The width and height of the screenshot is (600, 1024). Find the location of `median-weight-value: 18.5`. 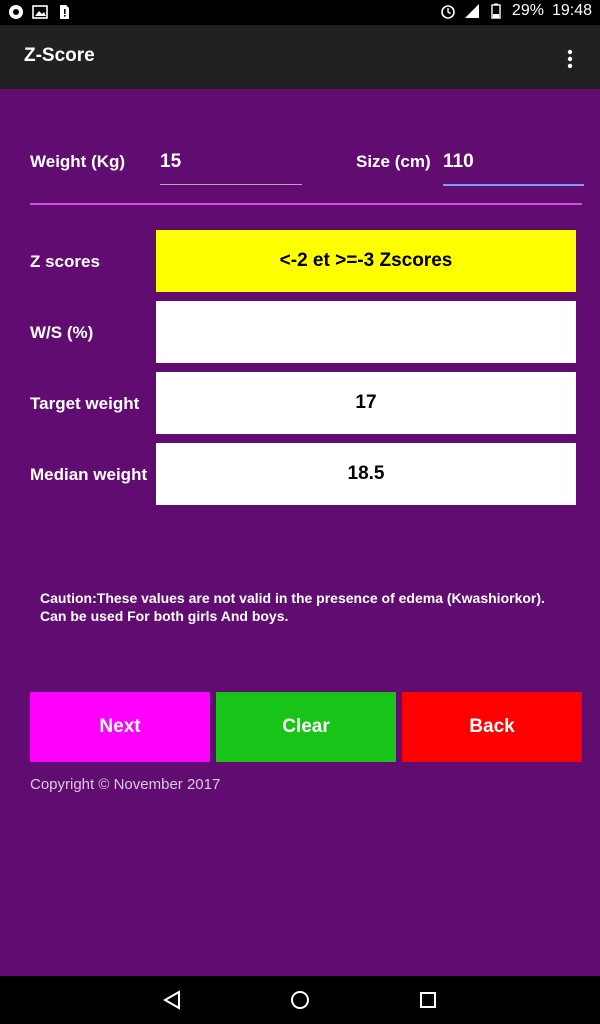

median-weight-value: 18.5 is located at coordinates (366, 474).